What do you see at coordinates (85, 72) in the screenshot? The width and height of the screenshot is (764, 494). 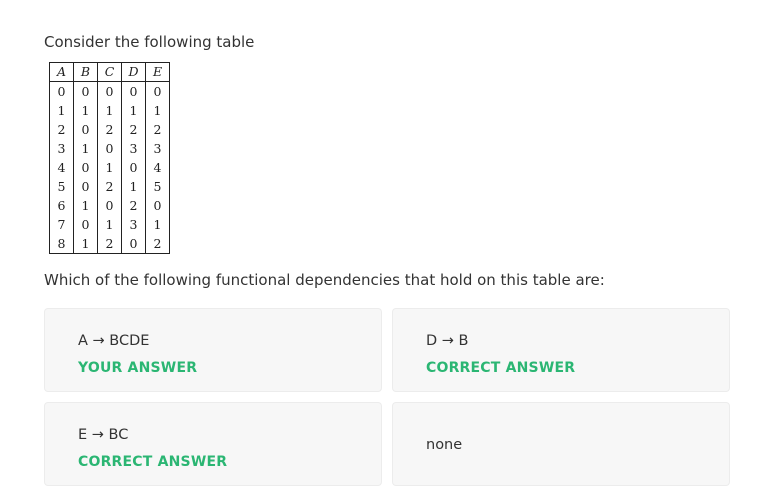 I see `column-header-b: B` at bounding box center [85, 72].